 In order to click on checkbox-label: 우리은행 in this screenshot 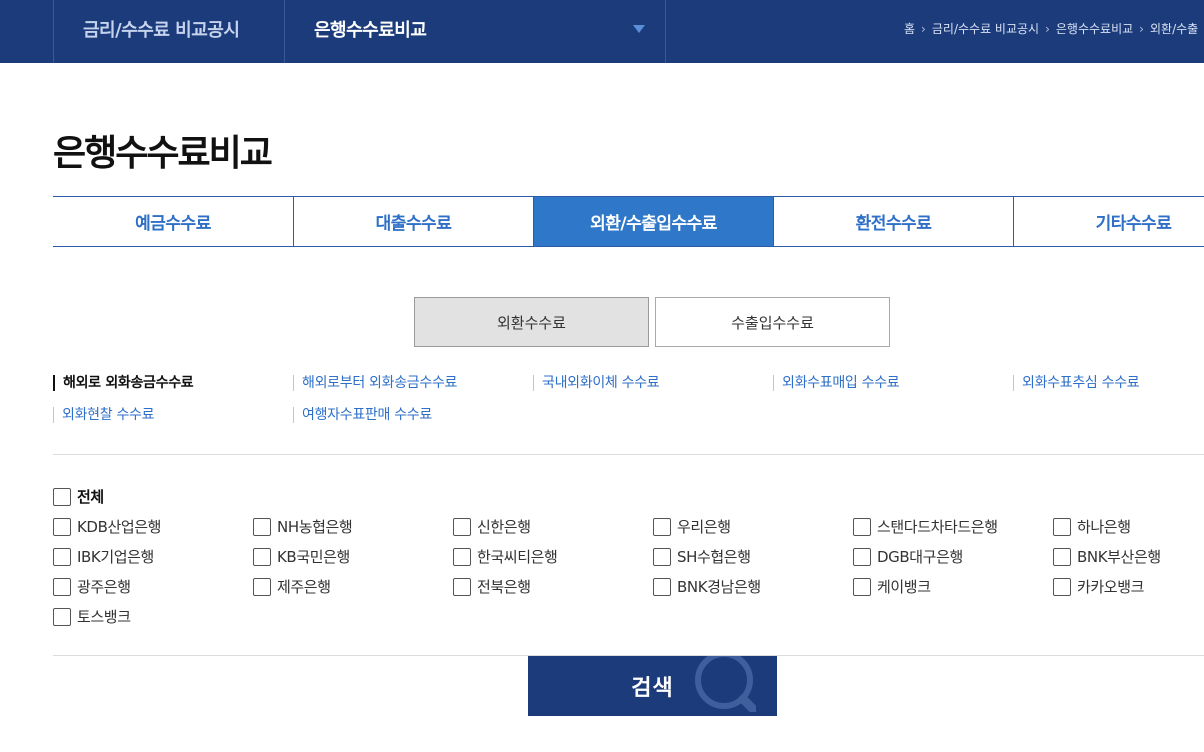, I will do `click(704, 527)`.